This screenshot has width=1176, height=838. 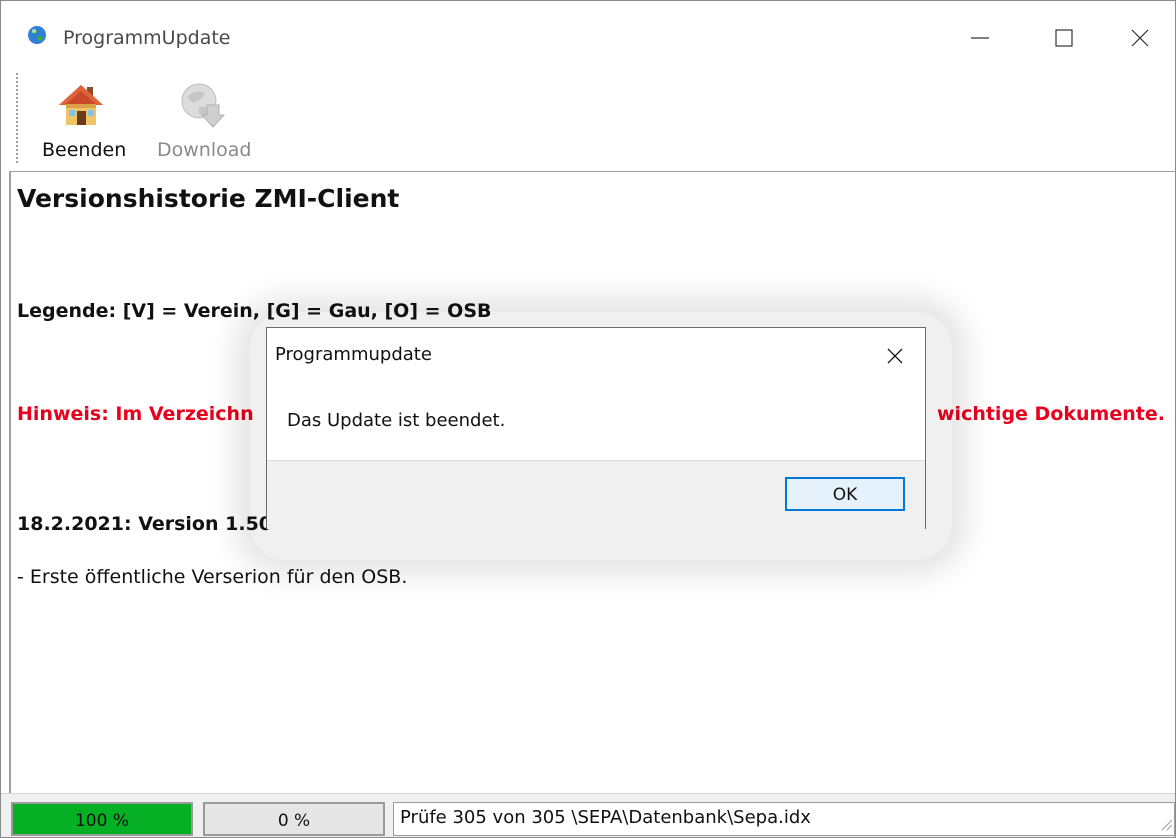 What do you see at coordinates (353, 354) in the screenshot?
I see `dialog-title: Programmupdate` at bounding box center [353, 354].